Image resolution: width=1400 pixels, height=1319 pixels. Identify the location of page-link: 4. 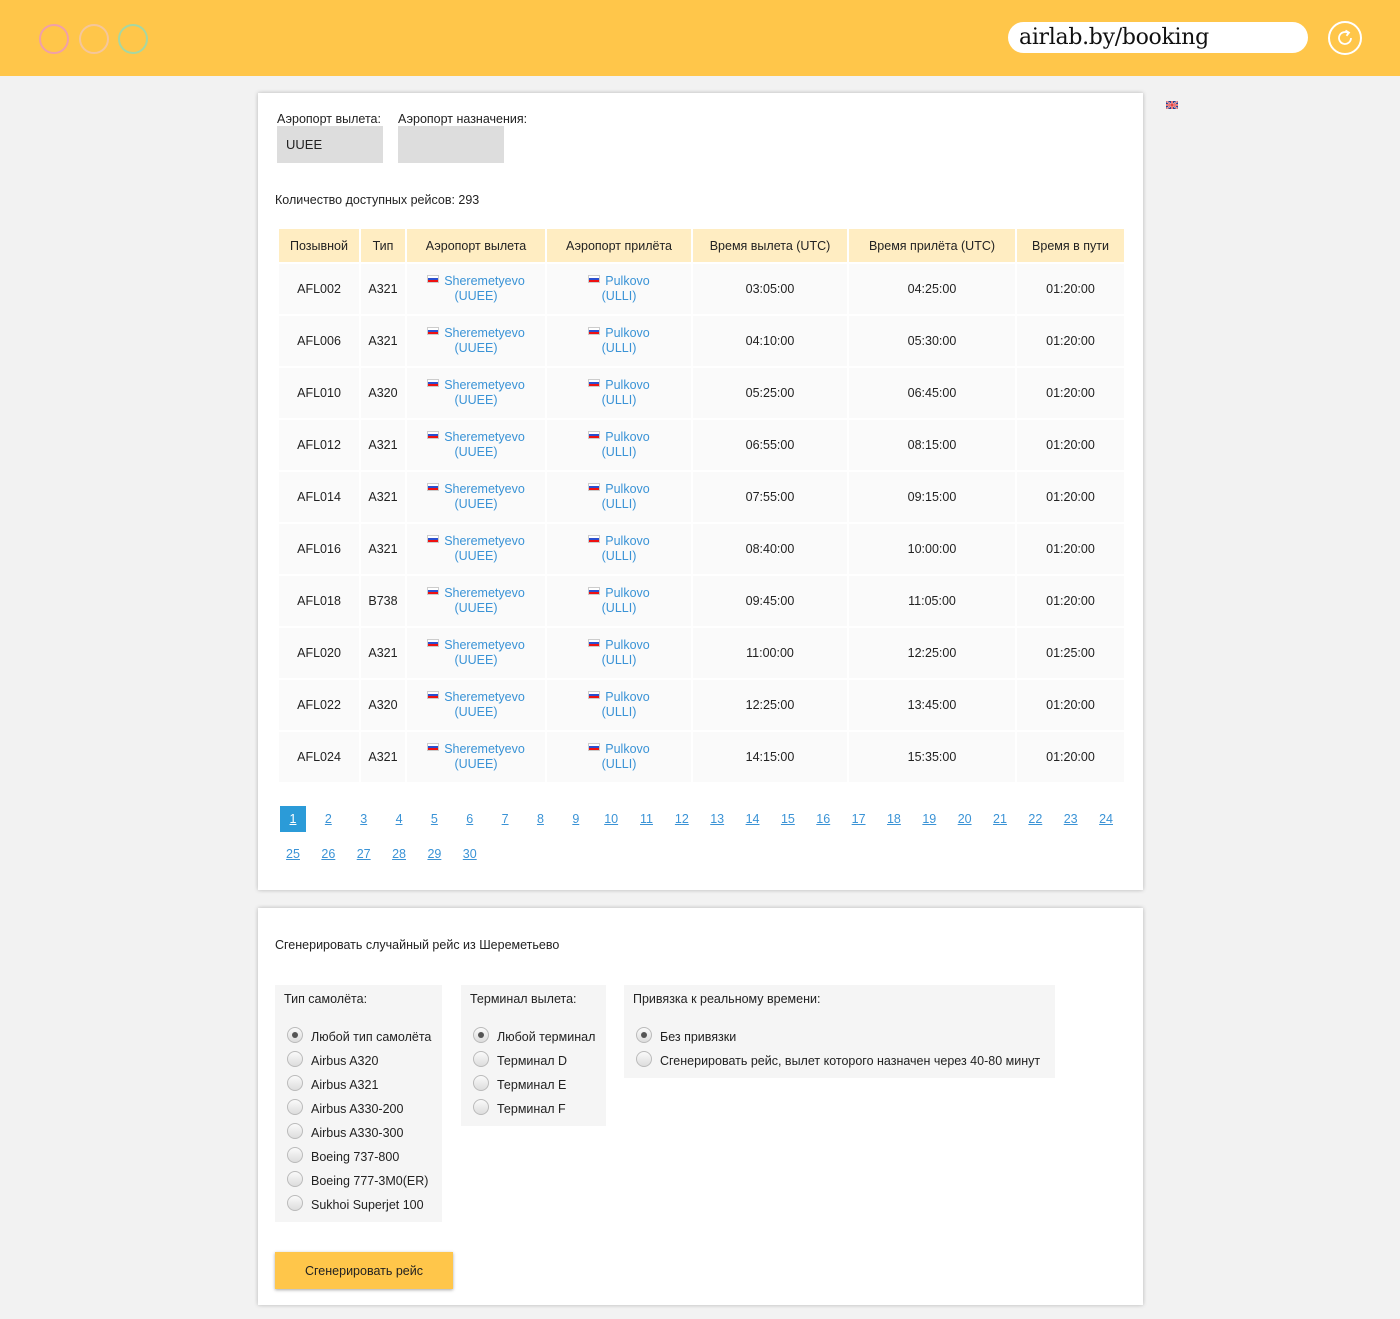
(399, 819).